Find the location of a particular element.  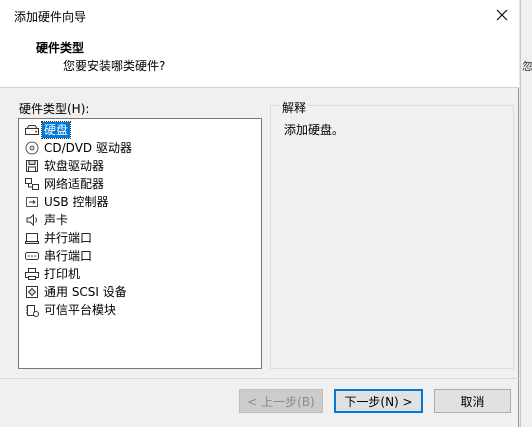

window-title: 添加硬件向导 is located at coordinates (50, 17).